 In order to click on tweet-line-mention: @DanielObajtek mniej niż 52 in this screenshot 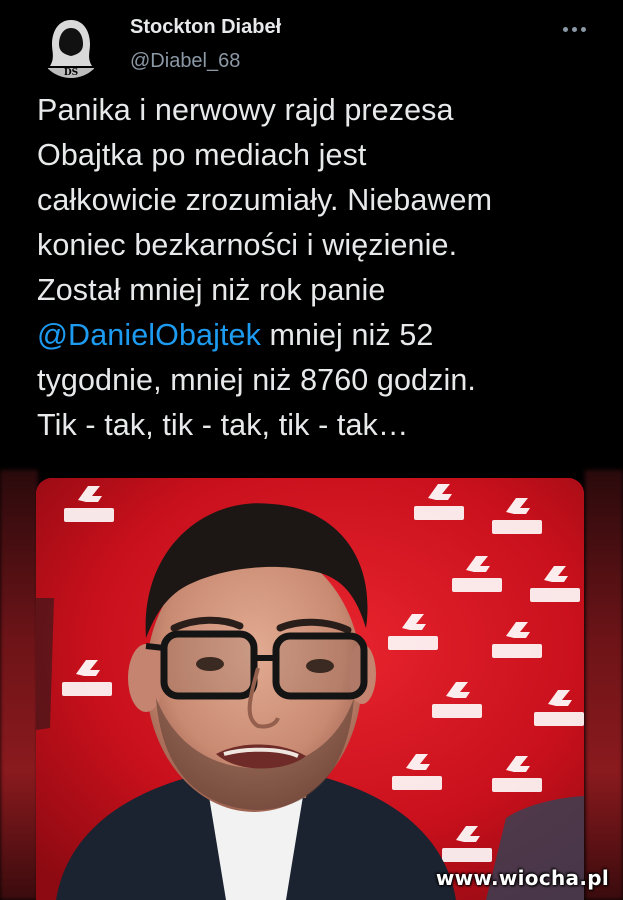, I will do `click(317, 335)`.